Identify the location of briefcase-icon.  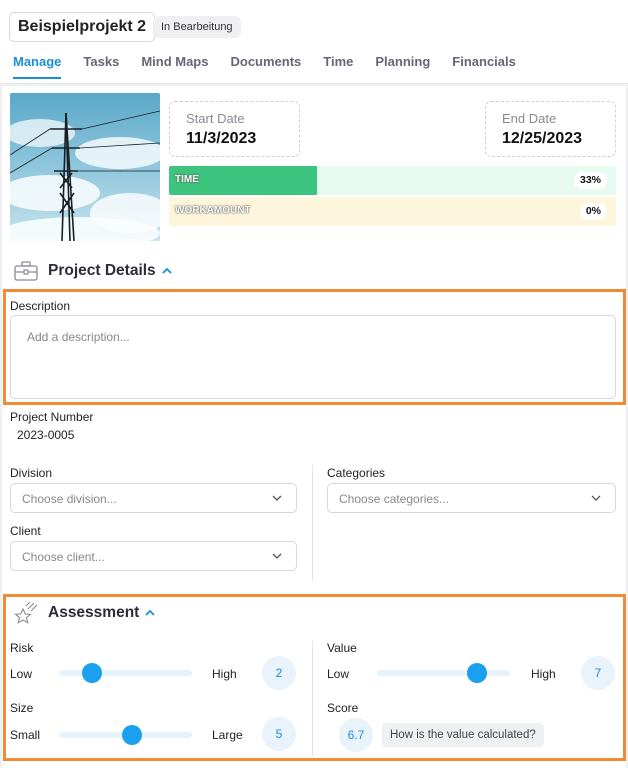
(26, 271).